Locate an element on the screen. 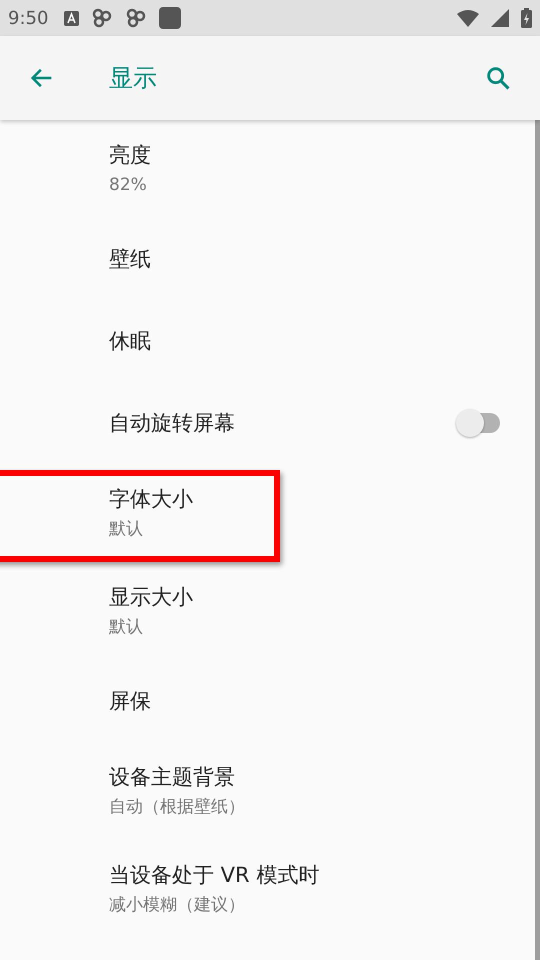  wifi-icon is located at coordinates (468, 18).